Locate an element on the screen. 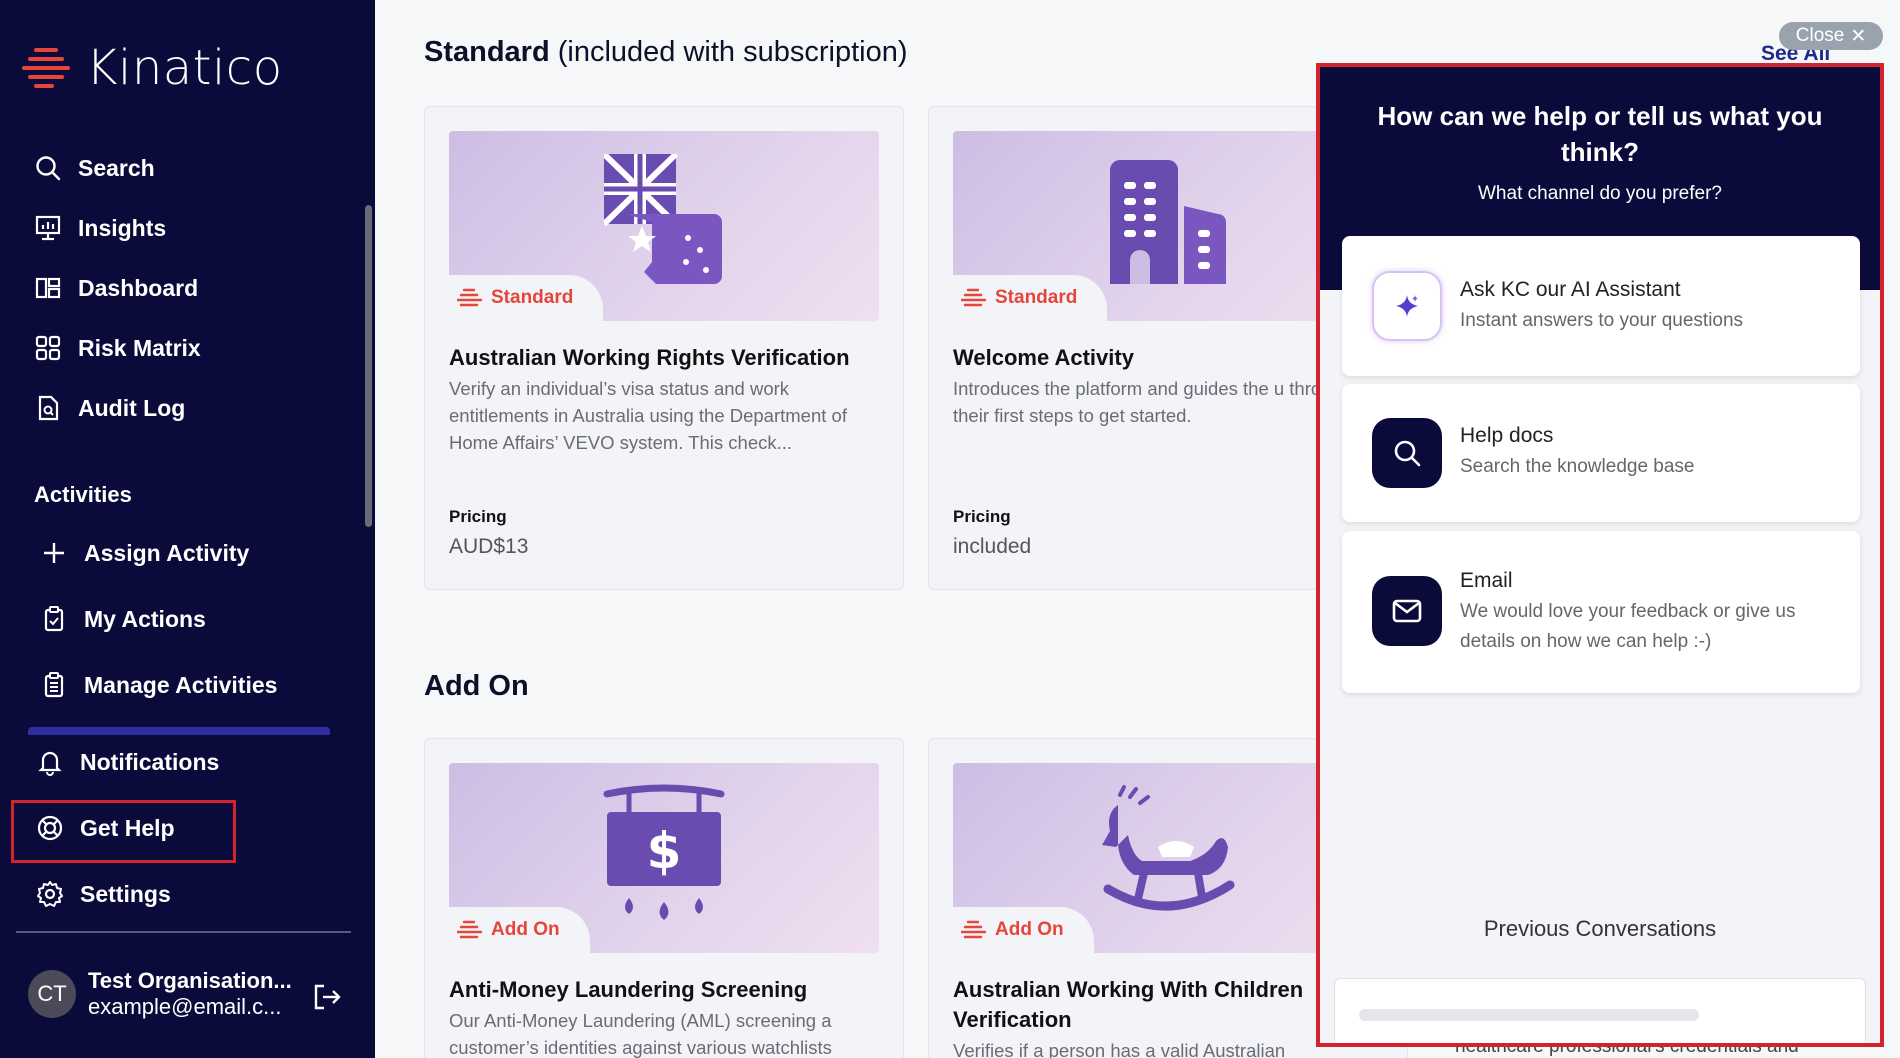  insights-icon is located at coordinates (48, 228).